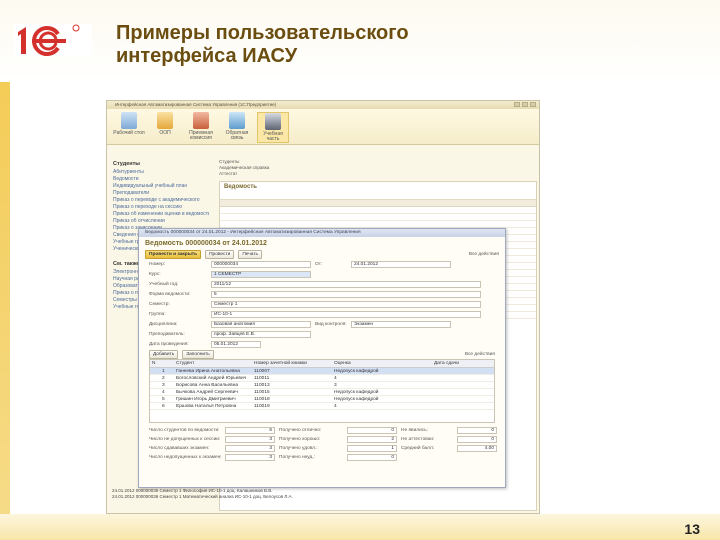 The height and width of the screenshot is (540, 720). Describe the element at coordinates (201, 126) in the screenshot. I see `section-admissions: Приемная комиссия` at that location.